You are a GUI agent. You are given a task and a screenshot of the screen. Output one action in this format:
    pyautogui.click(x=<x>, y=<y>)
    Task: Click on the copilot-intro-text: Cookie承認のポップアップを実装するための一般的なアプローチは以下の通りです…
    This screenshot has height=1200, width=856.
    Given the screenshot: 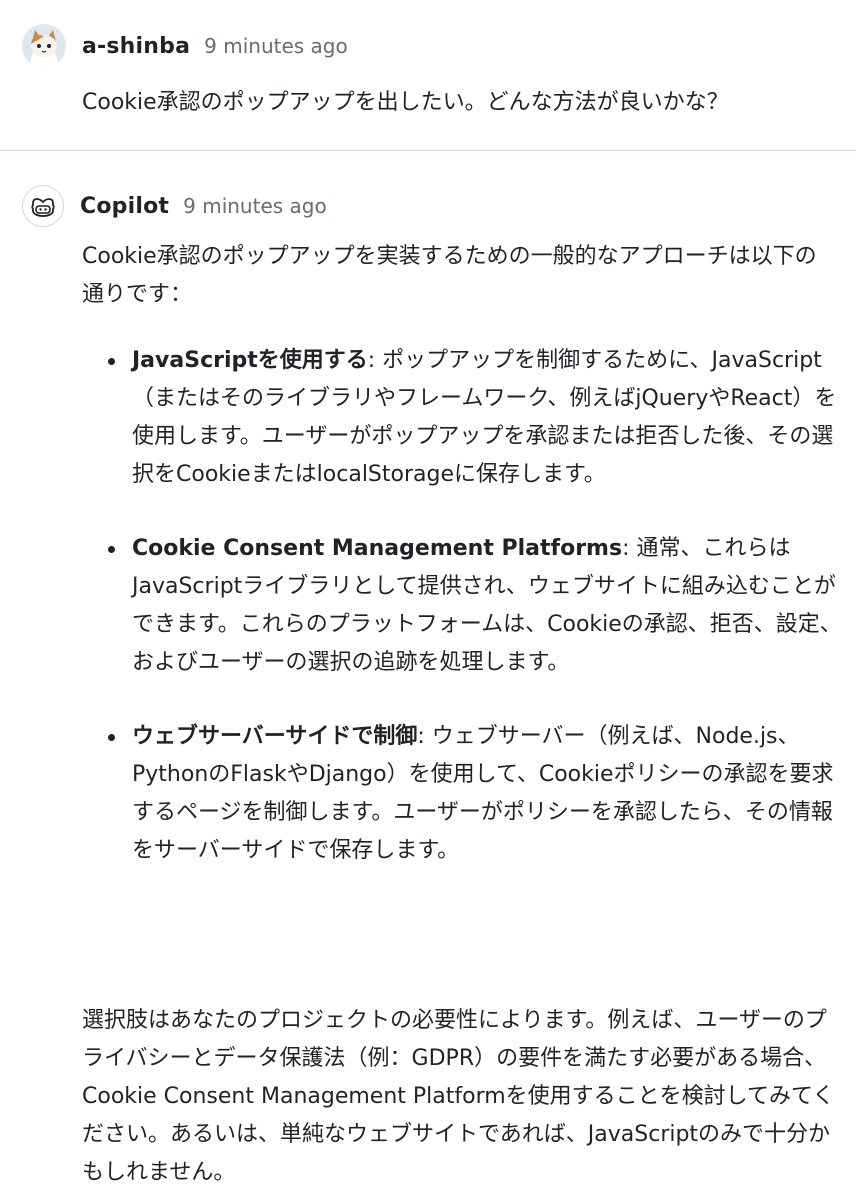 What is the action you would take?
    pyautogui.click(x=449, y=275)
    